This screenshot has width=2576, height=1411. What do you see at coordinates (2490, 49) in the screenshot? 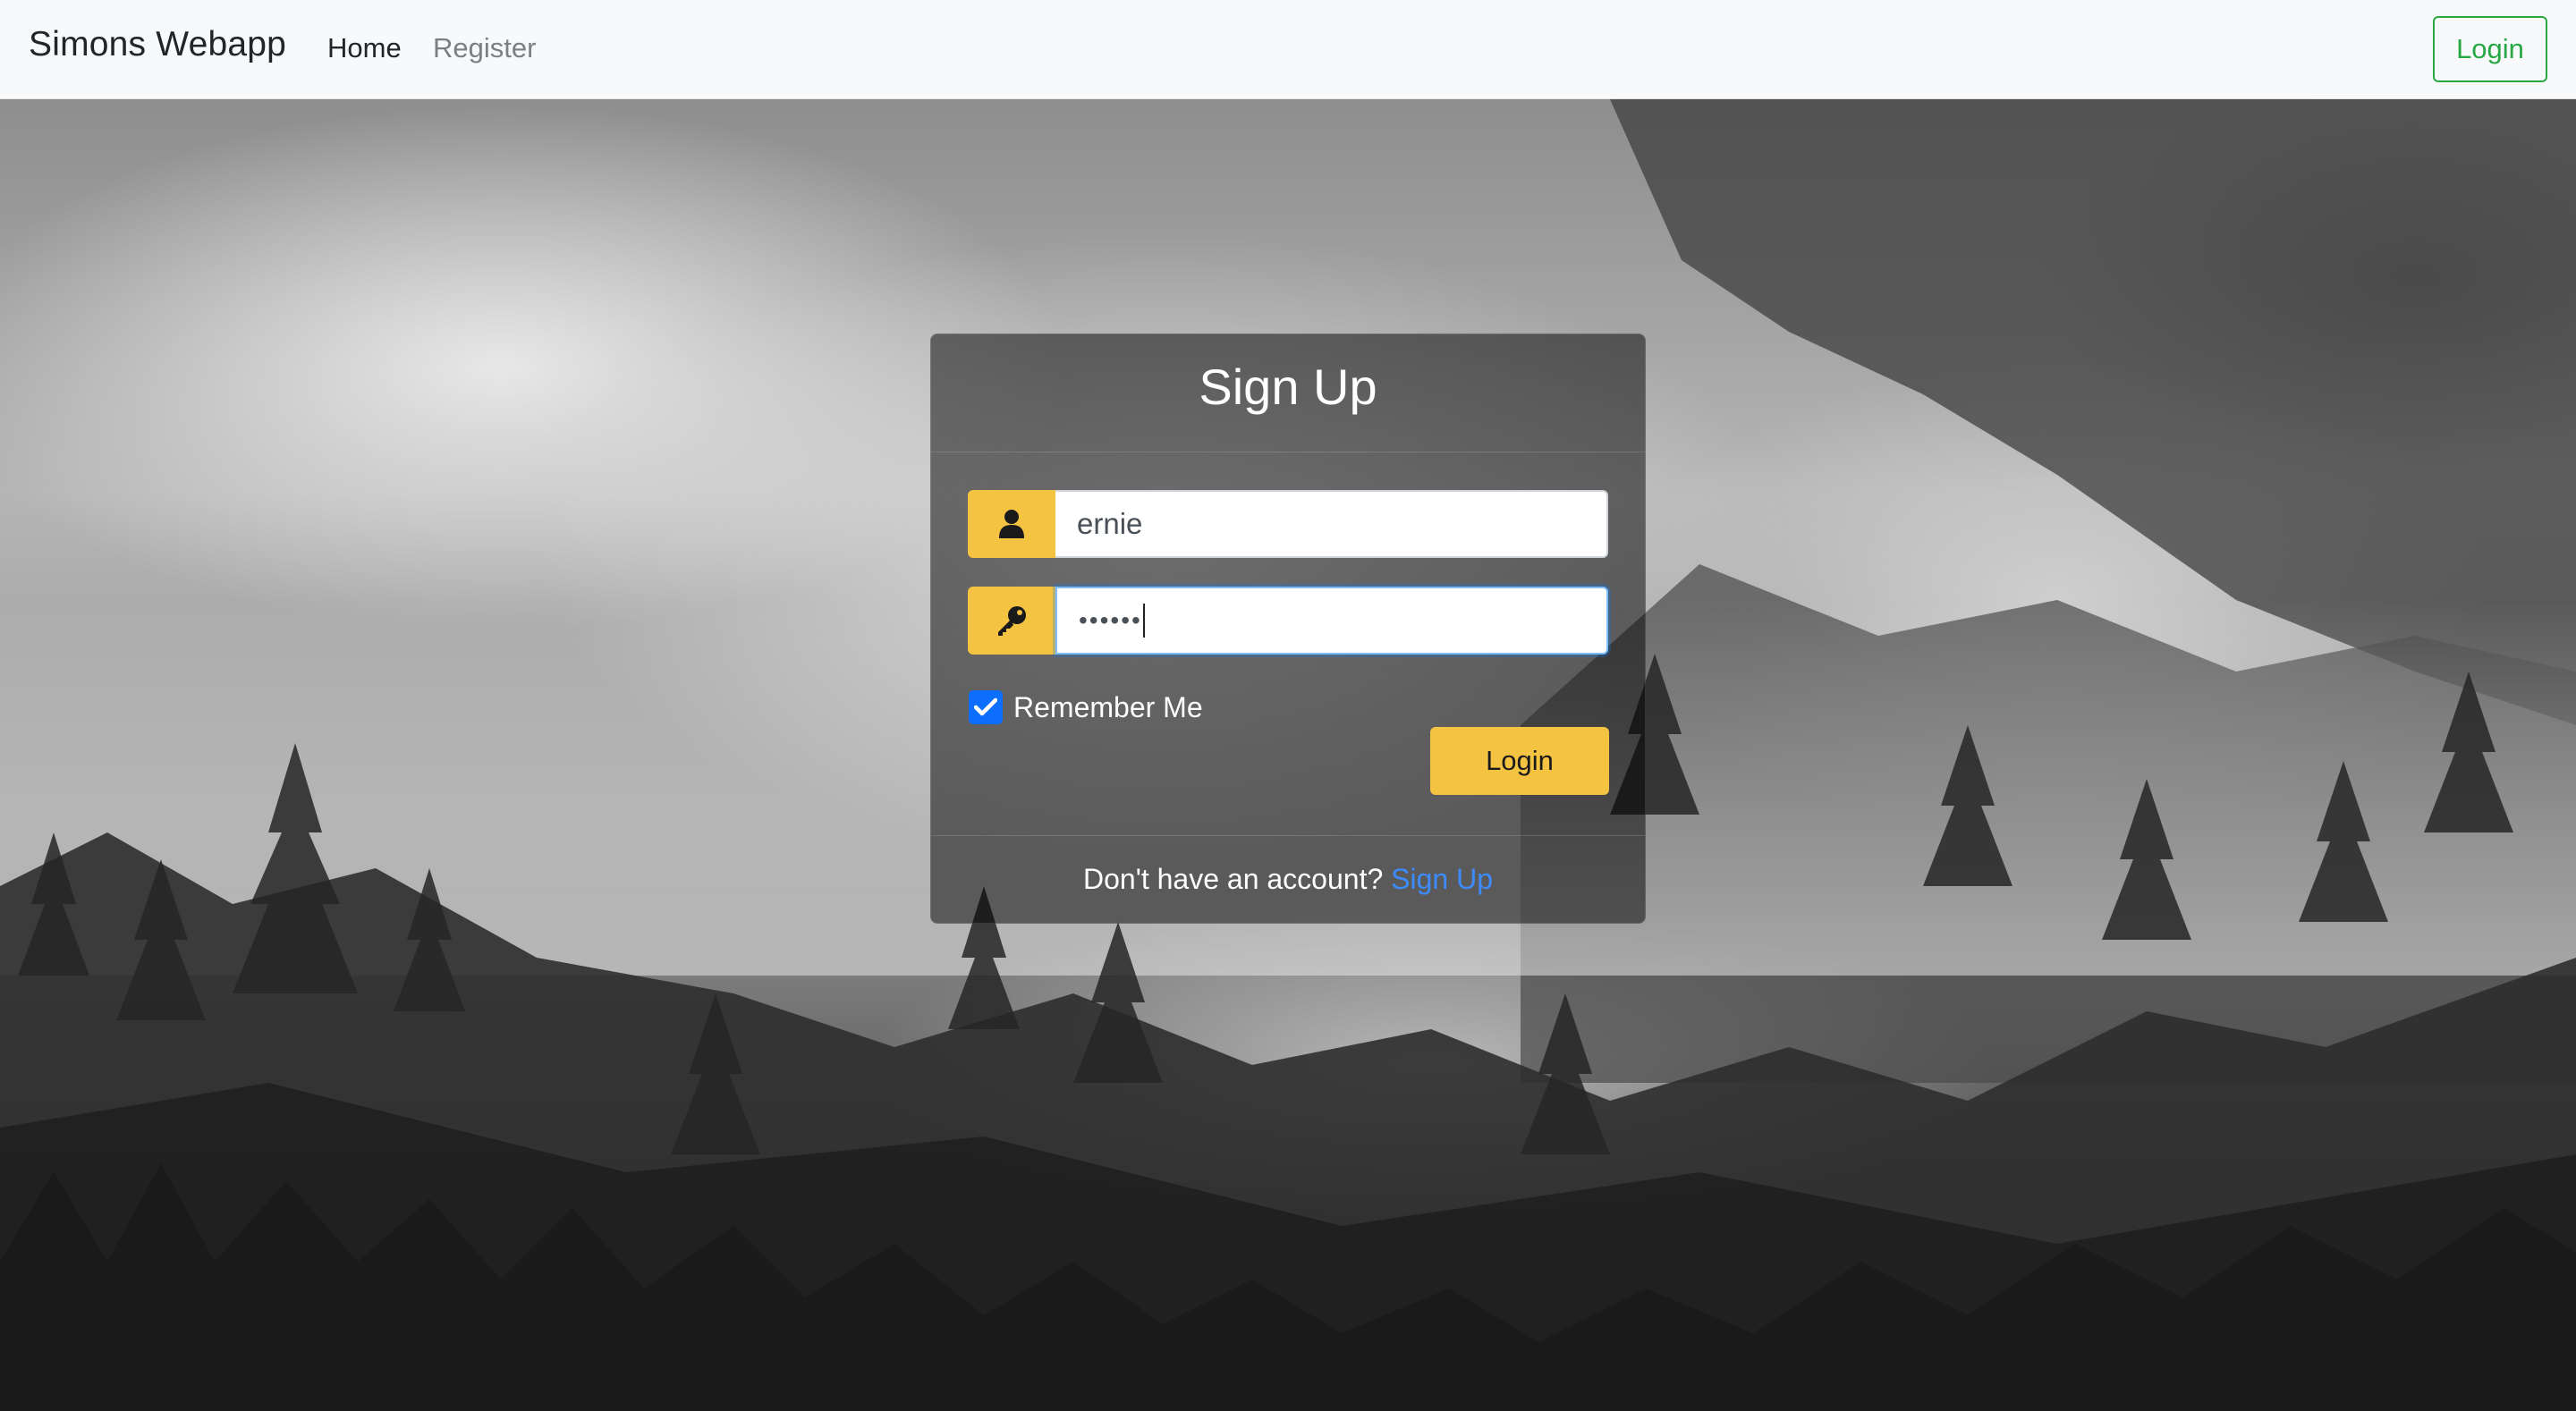
I see `navbar-login-button: Login` at bounding box center [2490, 49].